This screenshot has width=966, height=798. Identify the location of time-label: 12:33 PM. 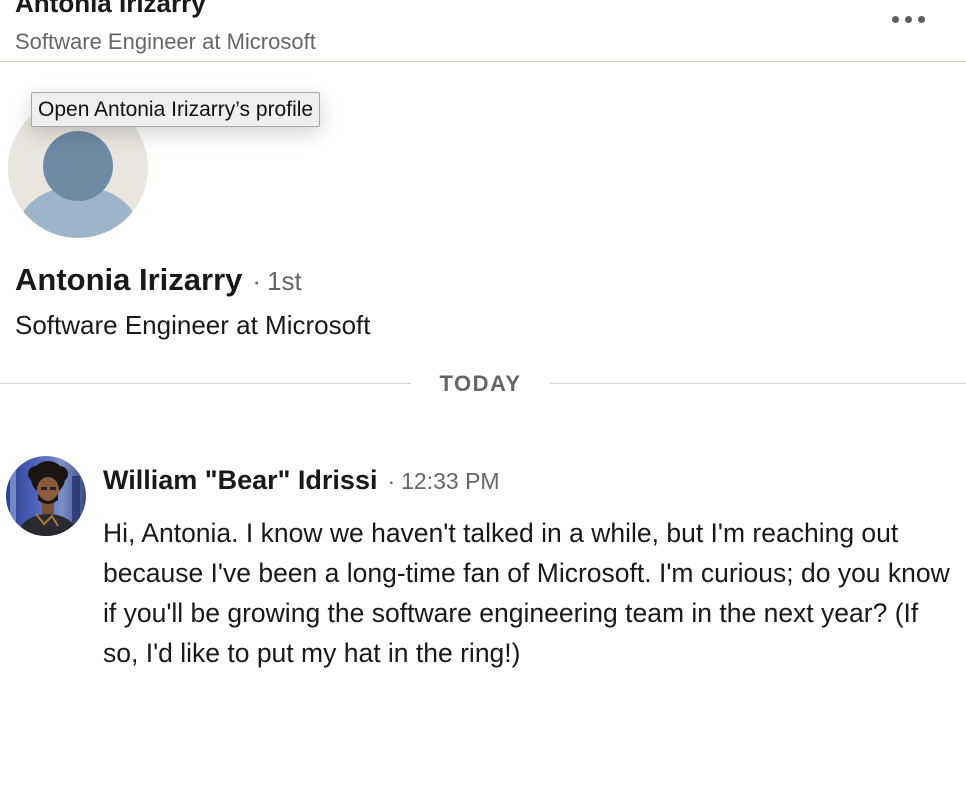
(450, 481).